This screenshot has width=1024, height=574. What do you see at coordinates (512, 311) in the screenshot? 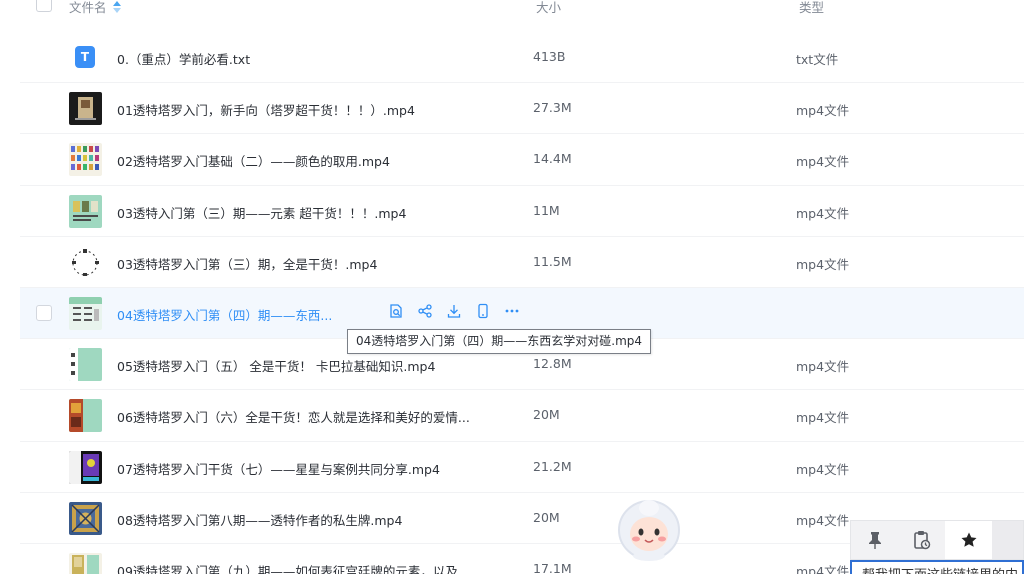
I see `more-icon` at bounding box center [512, 311].